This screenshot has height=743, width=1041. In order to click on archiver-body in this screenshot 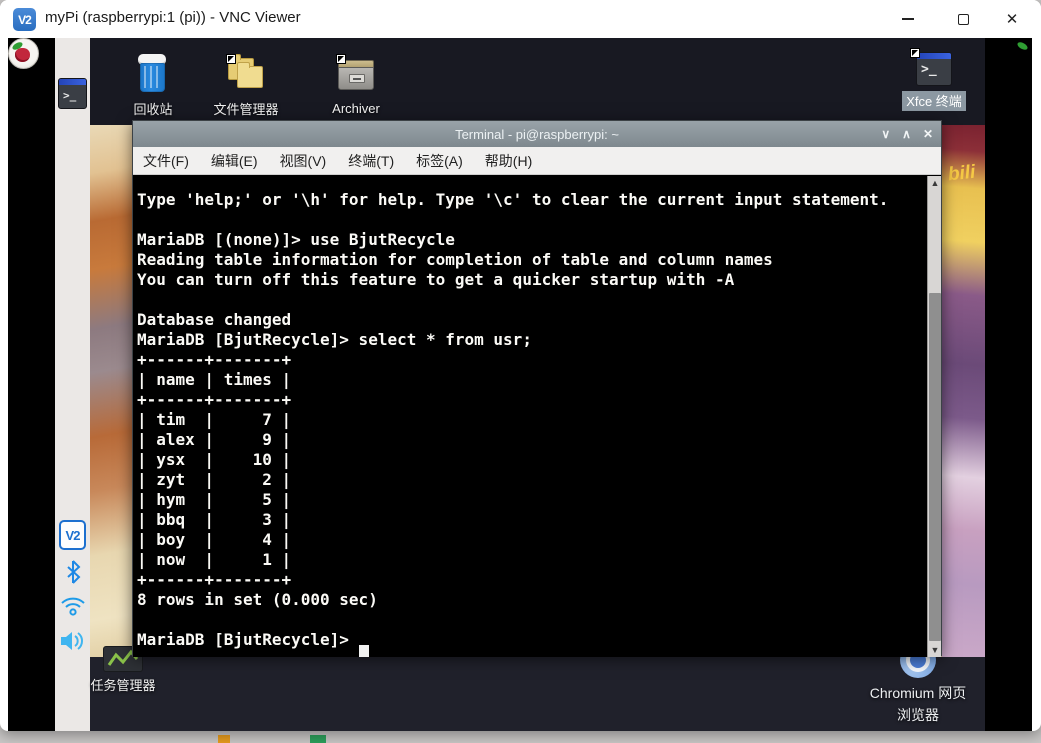, I will do `click(356, 78)`.